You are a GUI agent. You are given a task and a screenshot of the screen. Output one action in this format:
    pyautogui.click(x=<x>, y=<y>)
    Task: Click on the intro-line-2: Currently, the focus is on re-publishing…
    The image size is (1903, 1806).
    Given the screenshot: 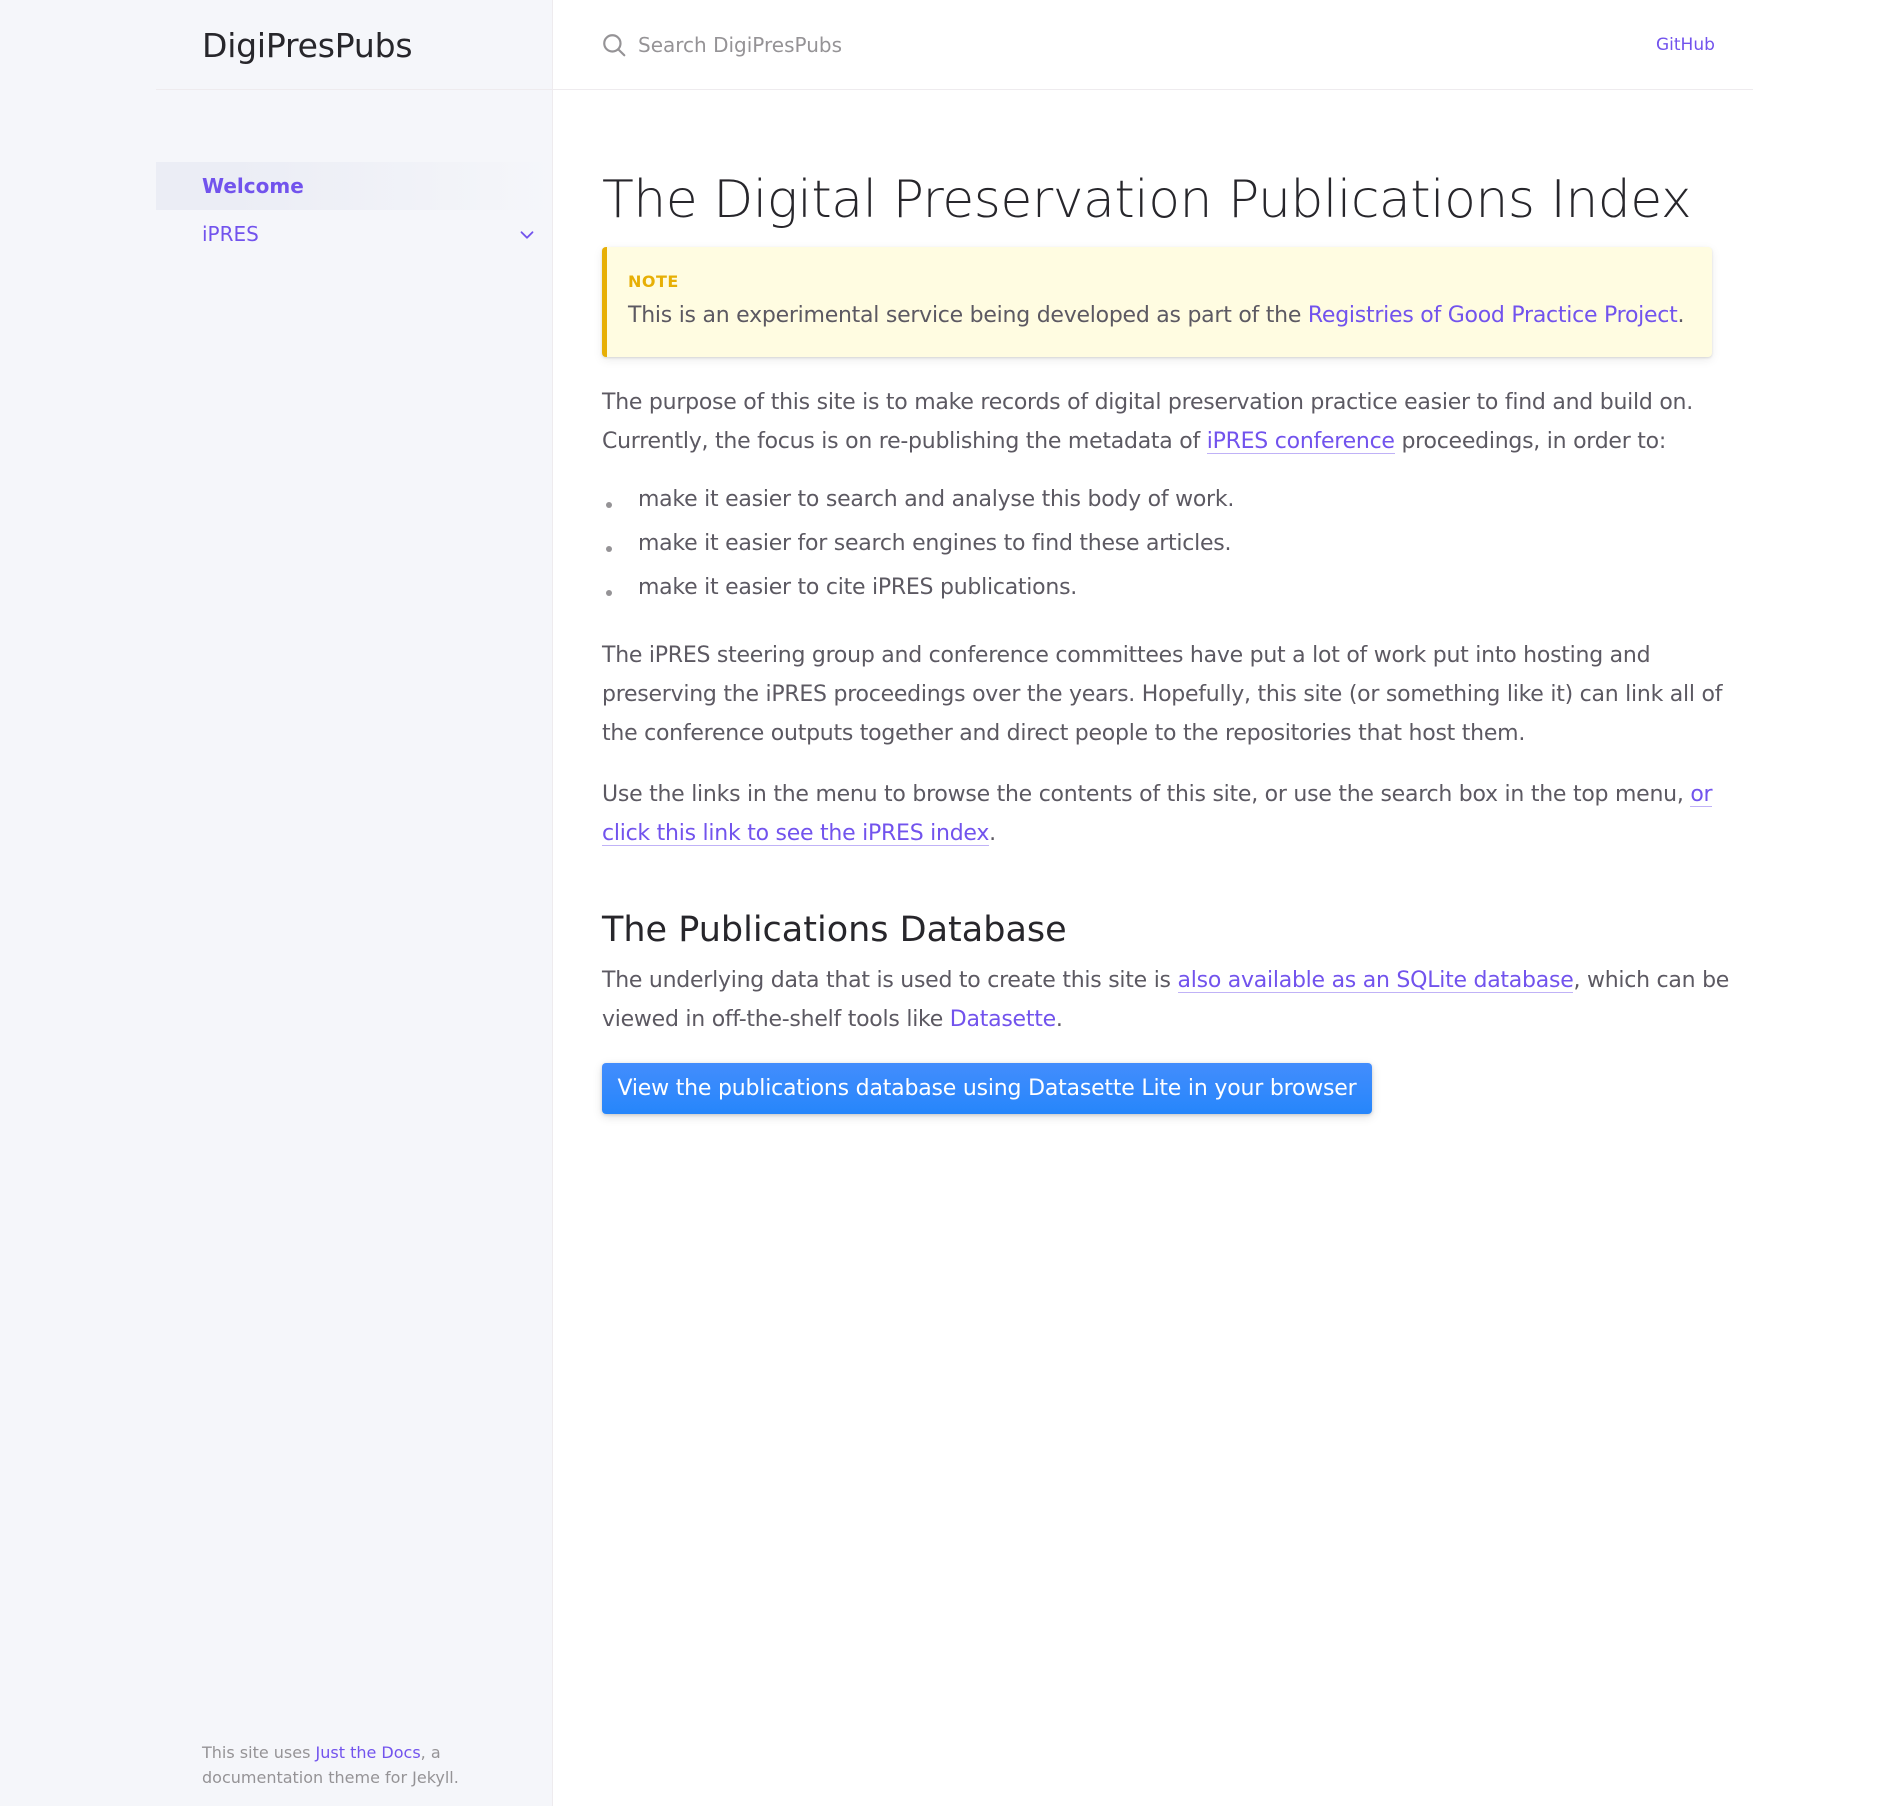 What is the action you would take?
    pyautogui.click(x=1157, y=441)
    